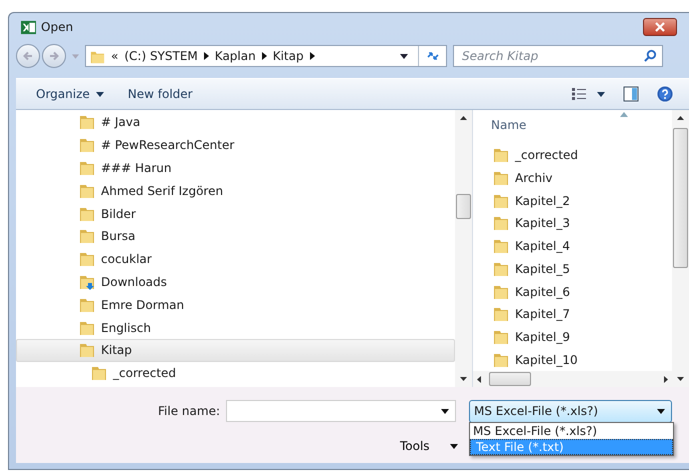  Describe the element at coordinates (235, 56) in the screenshot. I see `breadcrumb: Kaplan` at that location.